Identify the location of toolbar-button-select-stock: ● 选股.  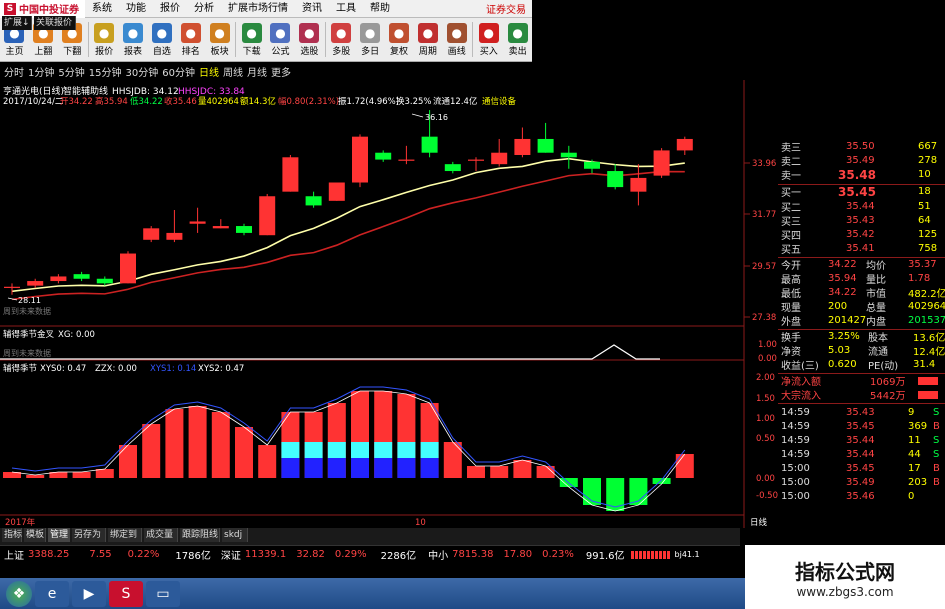
(309, 39).